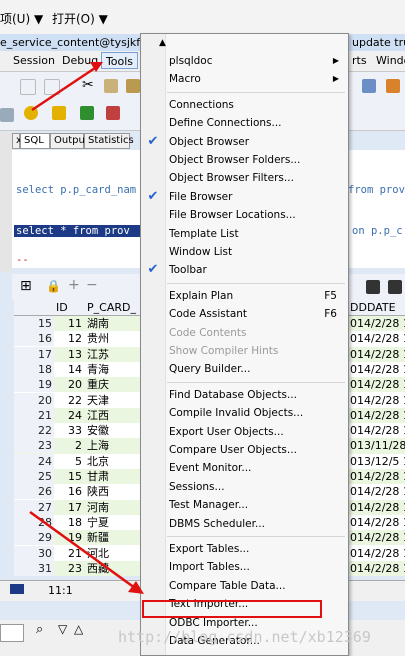 The width and height of the screenshot is (405, 656). What do you see at coordinates (34, 385) in the screenshot?
I see `row-number: 19` at bounding box center [34, 385].